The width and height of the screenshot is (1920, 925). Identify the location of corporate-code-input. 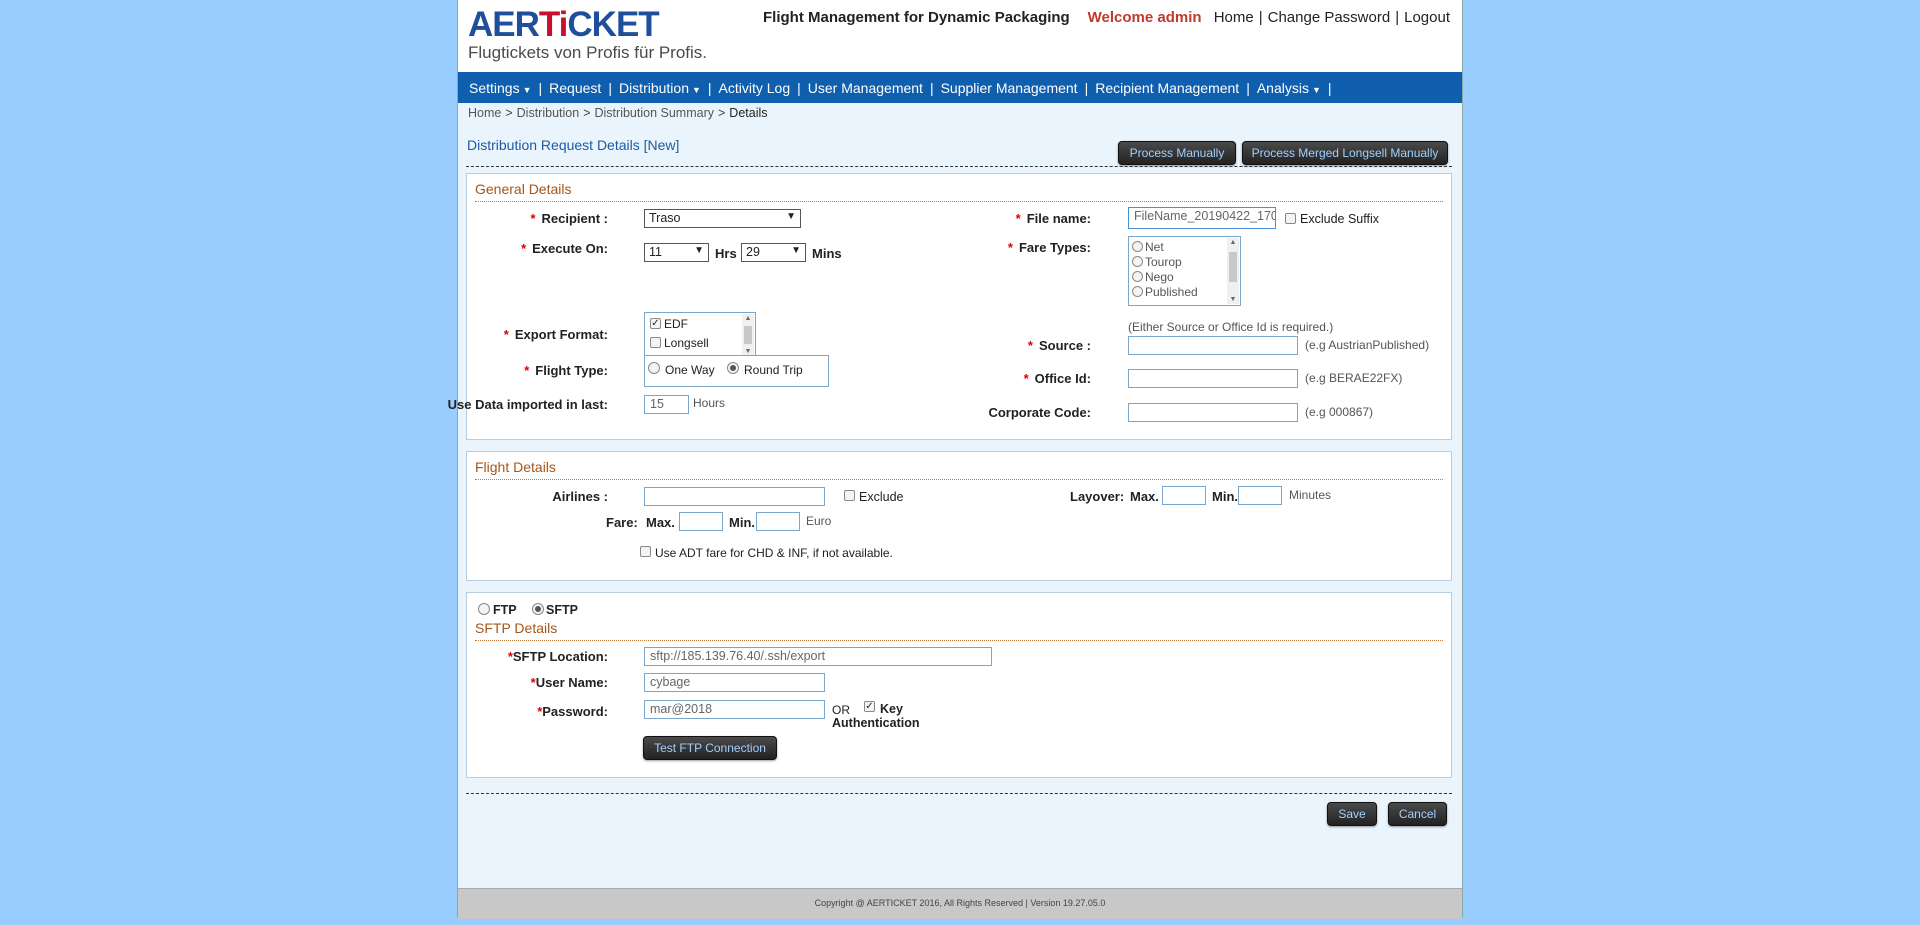
(1213, 412).